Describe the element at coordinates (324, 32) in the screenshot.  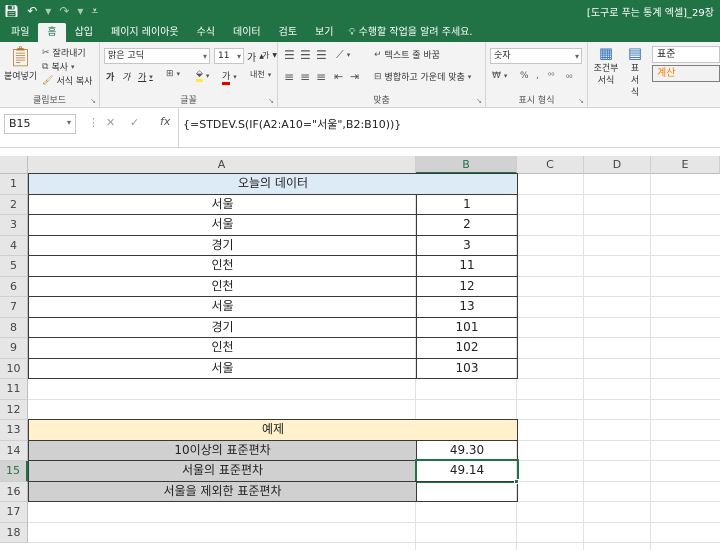
I see `tab-view: 보기` at that location.